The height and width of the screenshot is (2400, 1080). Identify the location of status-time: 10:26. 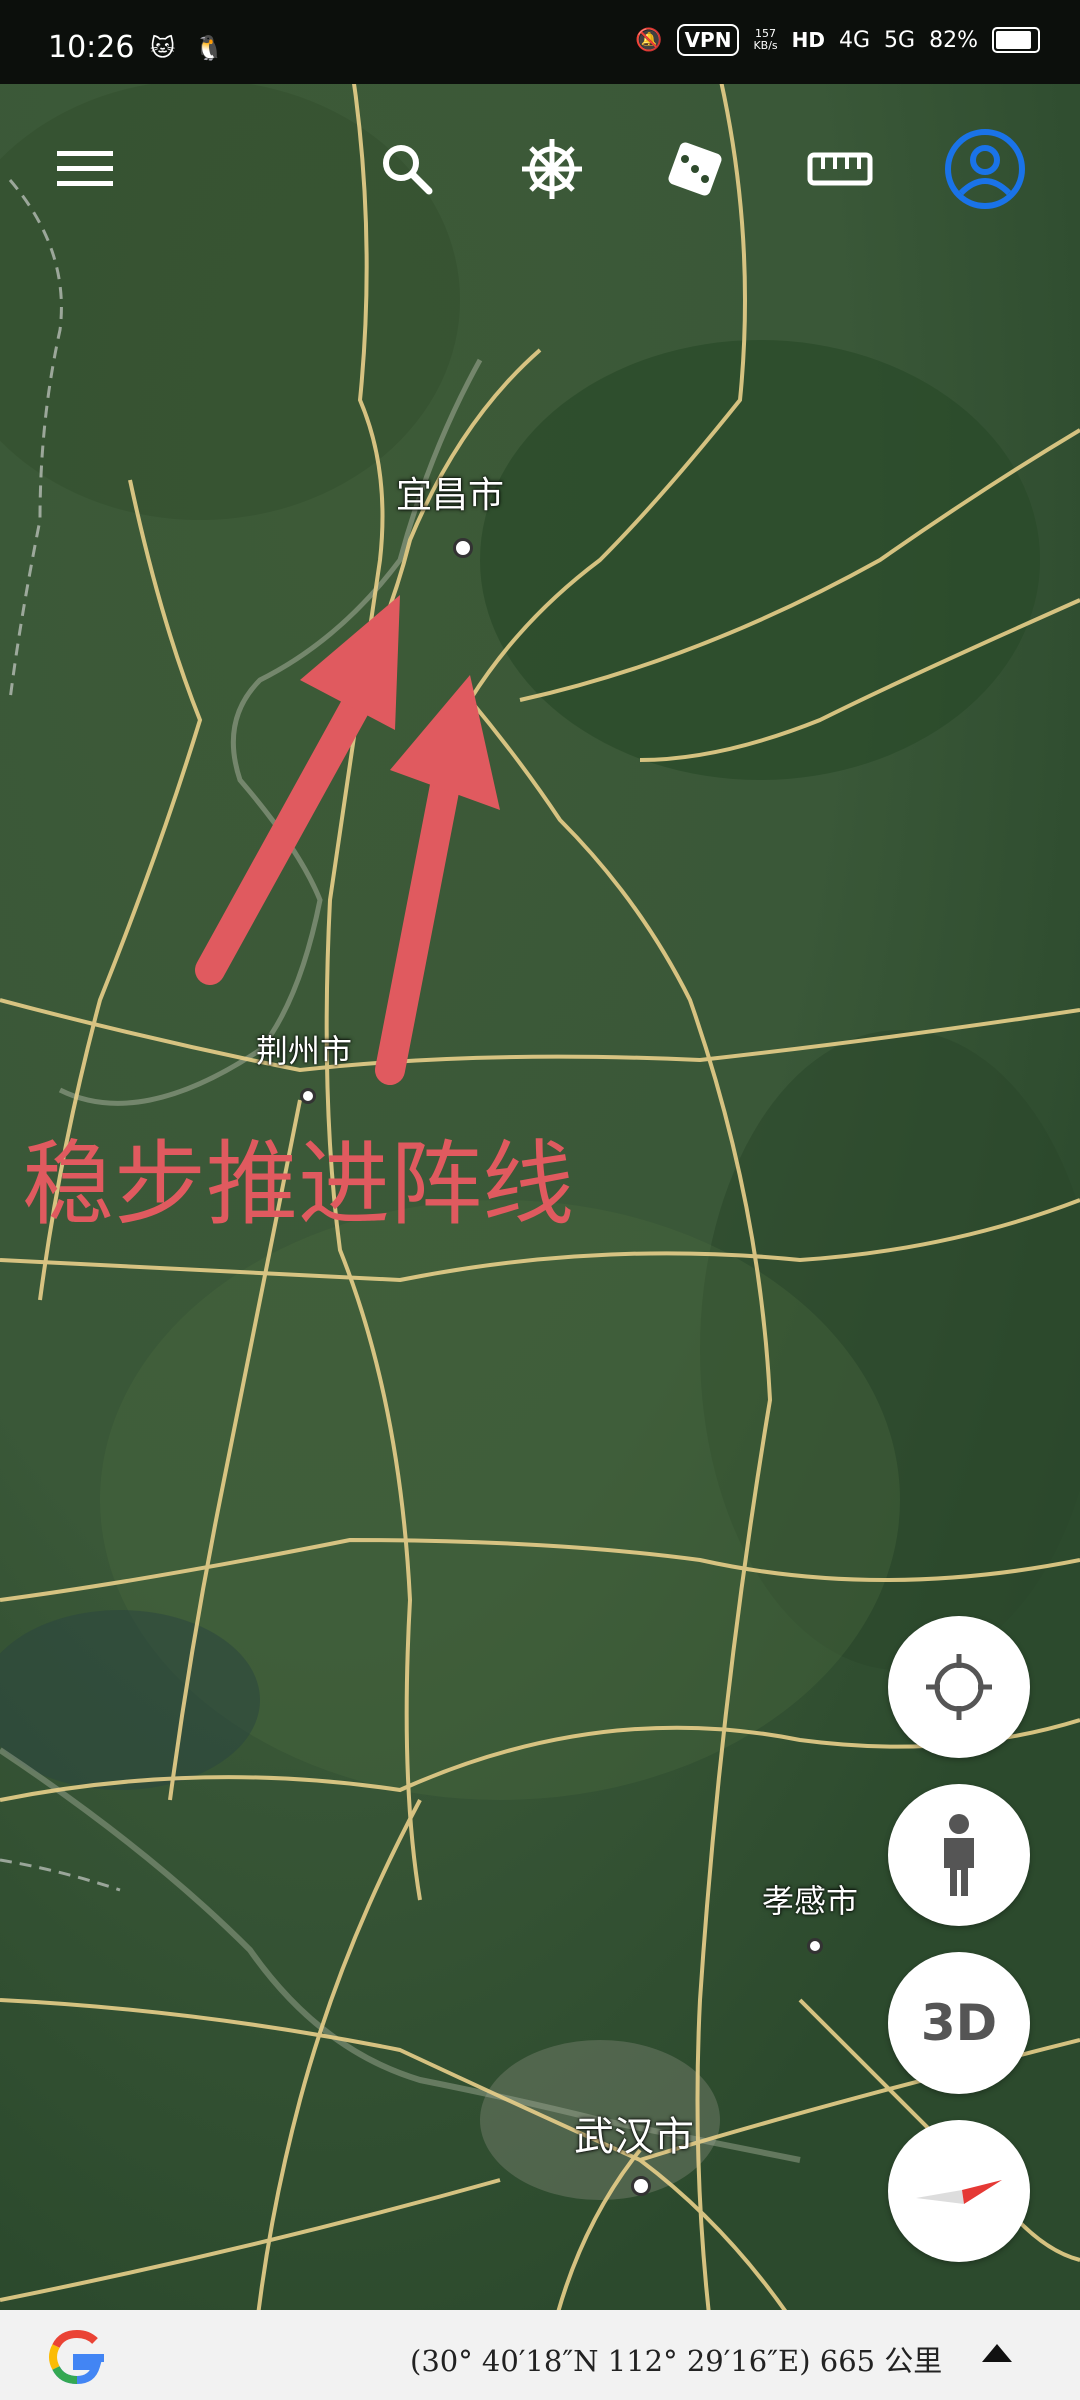
(91, 47).